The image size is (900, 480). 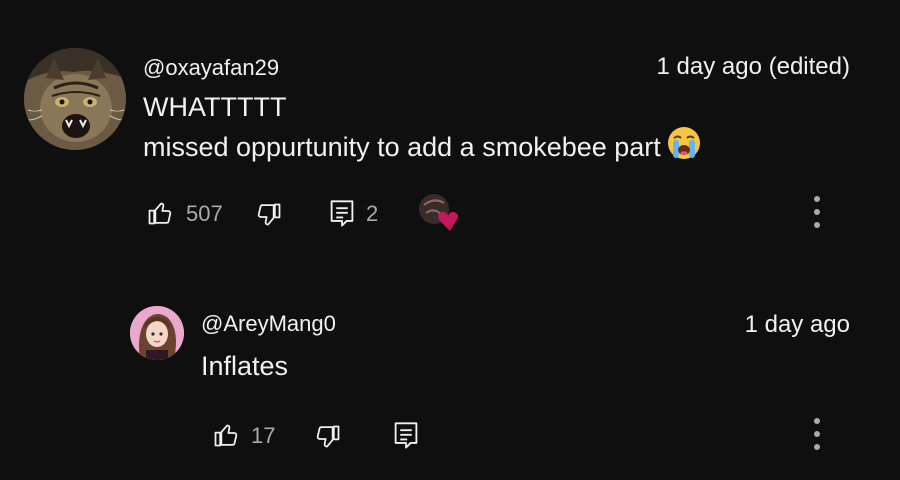 What do you see at coordinates (817, 216) in the screenshot?
I see `comment-more-options-button` at bounding box center [817, 216].